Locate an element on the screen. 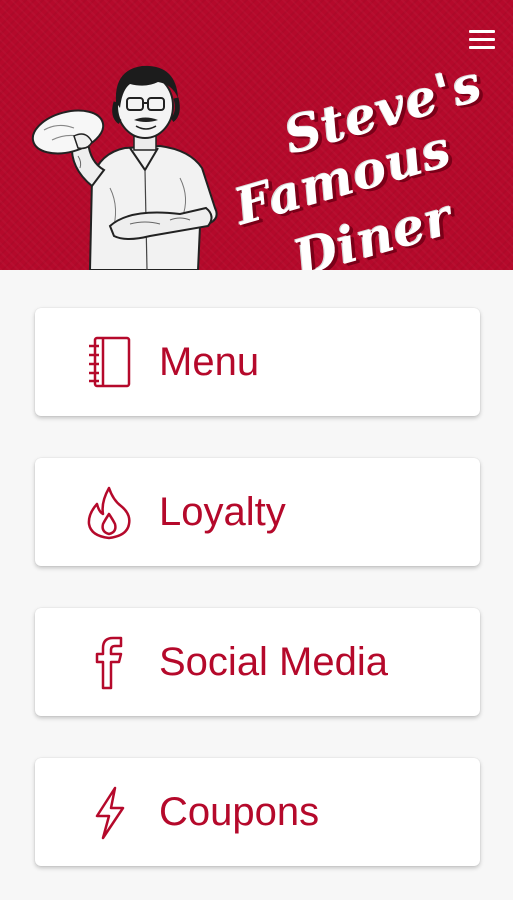  coupons-button: Coupons is located at coordinates (257, 812).